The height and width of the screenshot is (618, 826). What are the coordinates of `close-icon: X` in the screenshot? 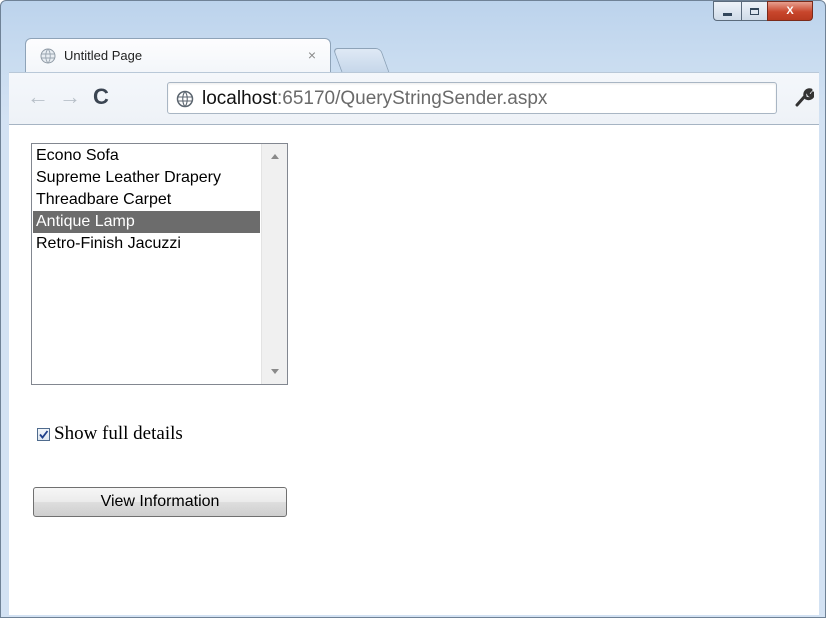 It's located at (790, 11).